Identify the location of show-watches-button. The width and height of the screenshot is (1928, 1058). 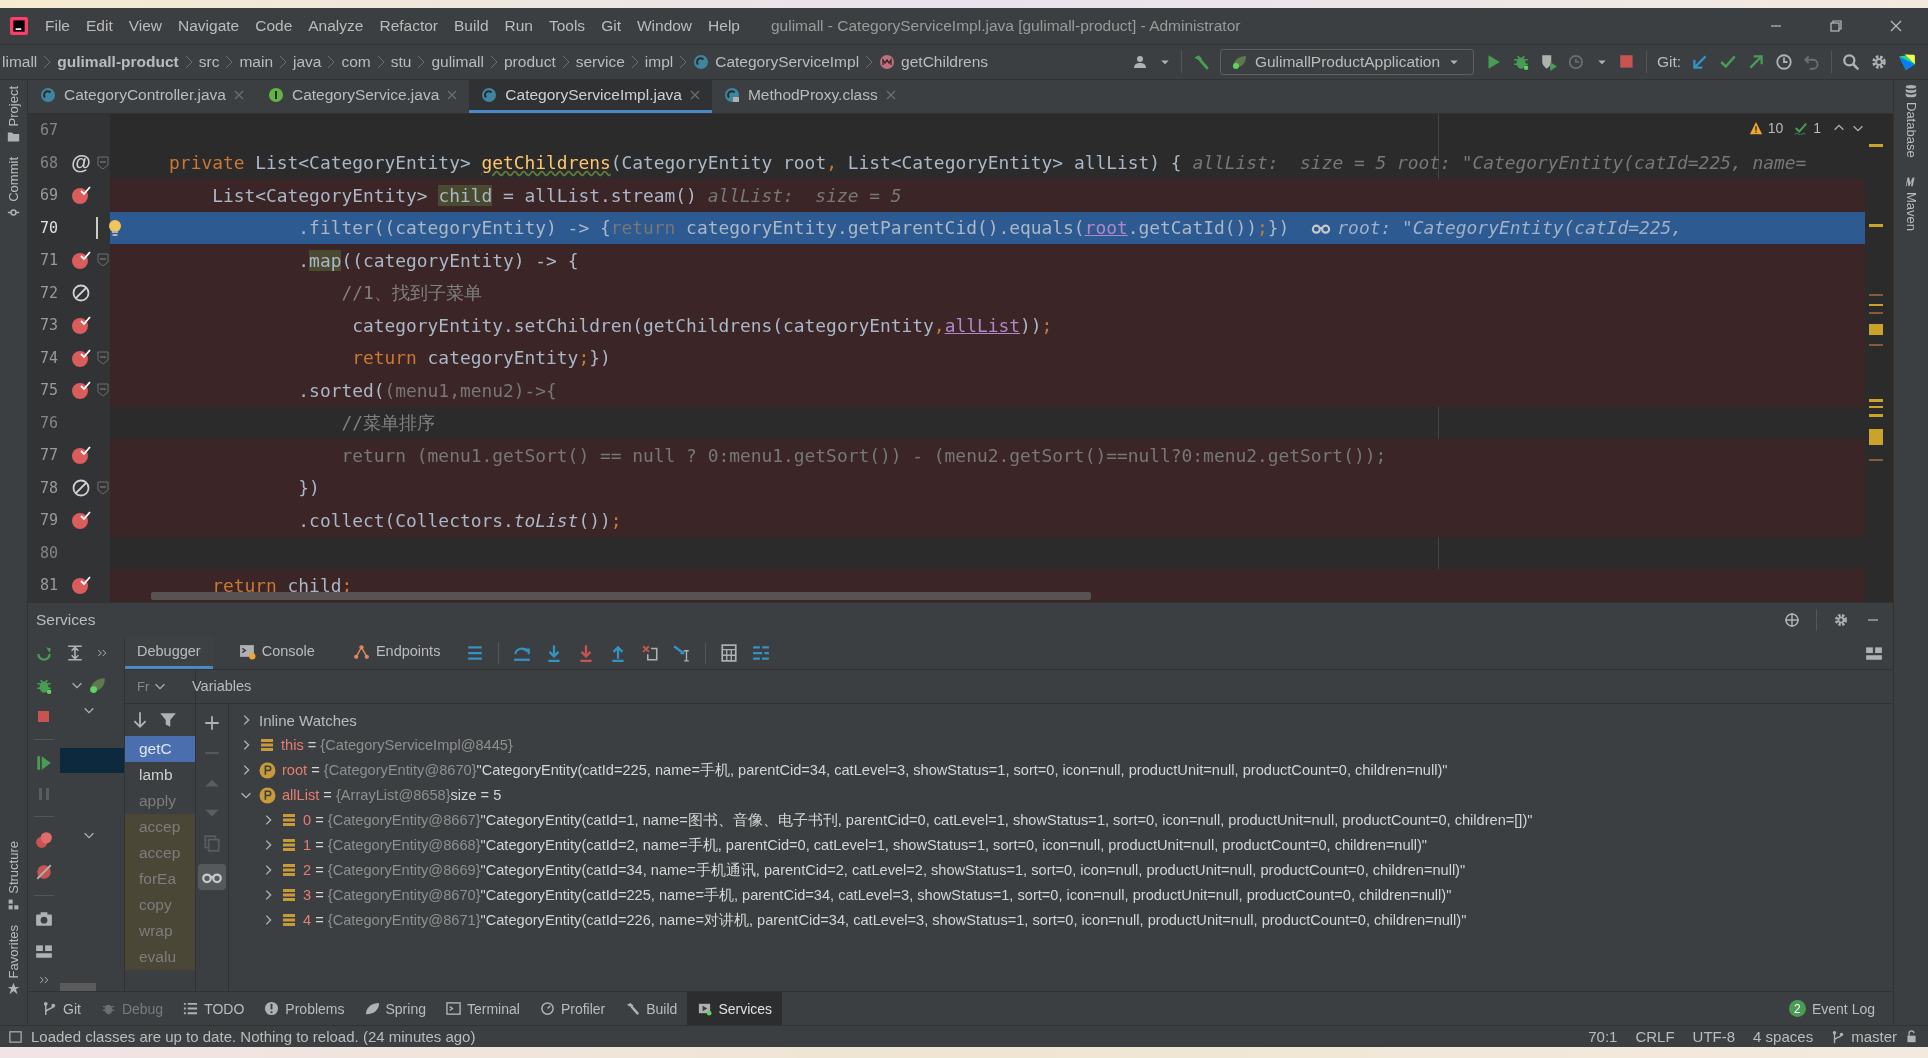
(212, 876).